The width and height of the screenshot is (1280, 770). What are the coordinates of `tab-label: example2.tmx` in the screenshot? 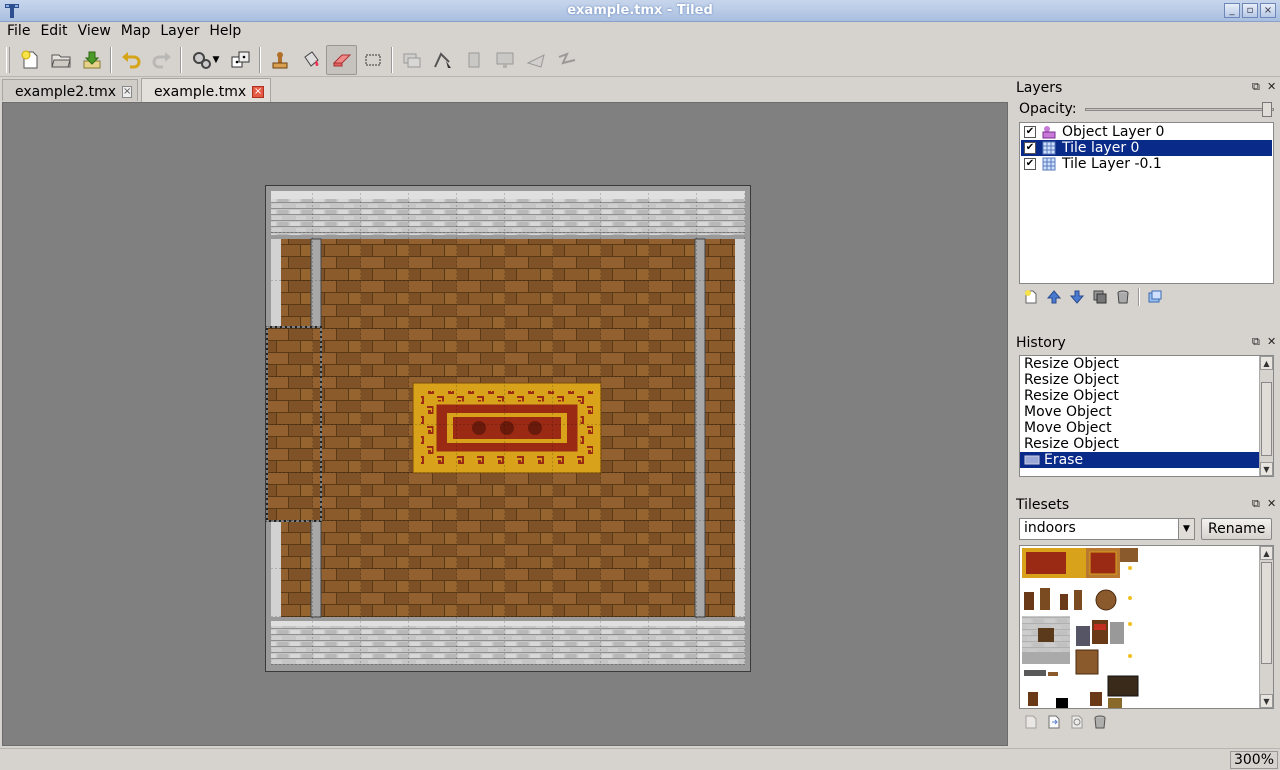 It's located at (66, 91).